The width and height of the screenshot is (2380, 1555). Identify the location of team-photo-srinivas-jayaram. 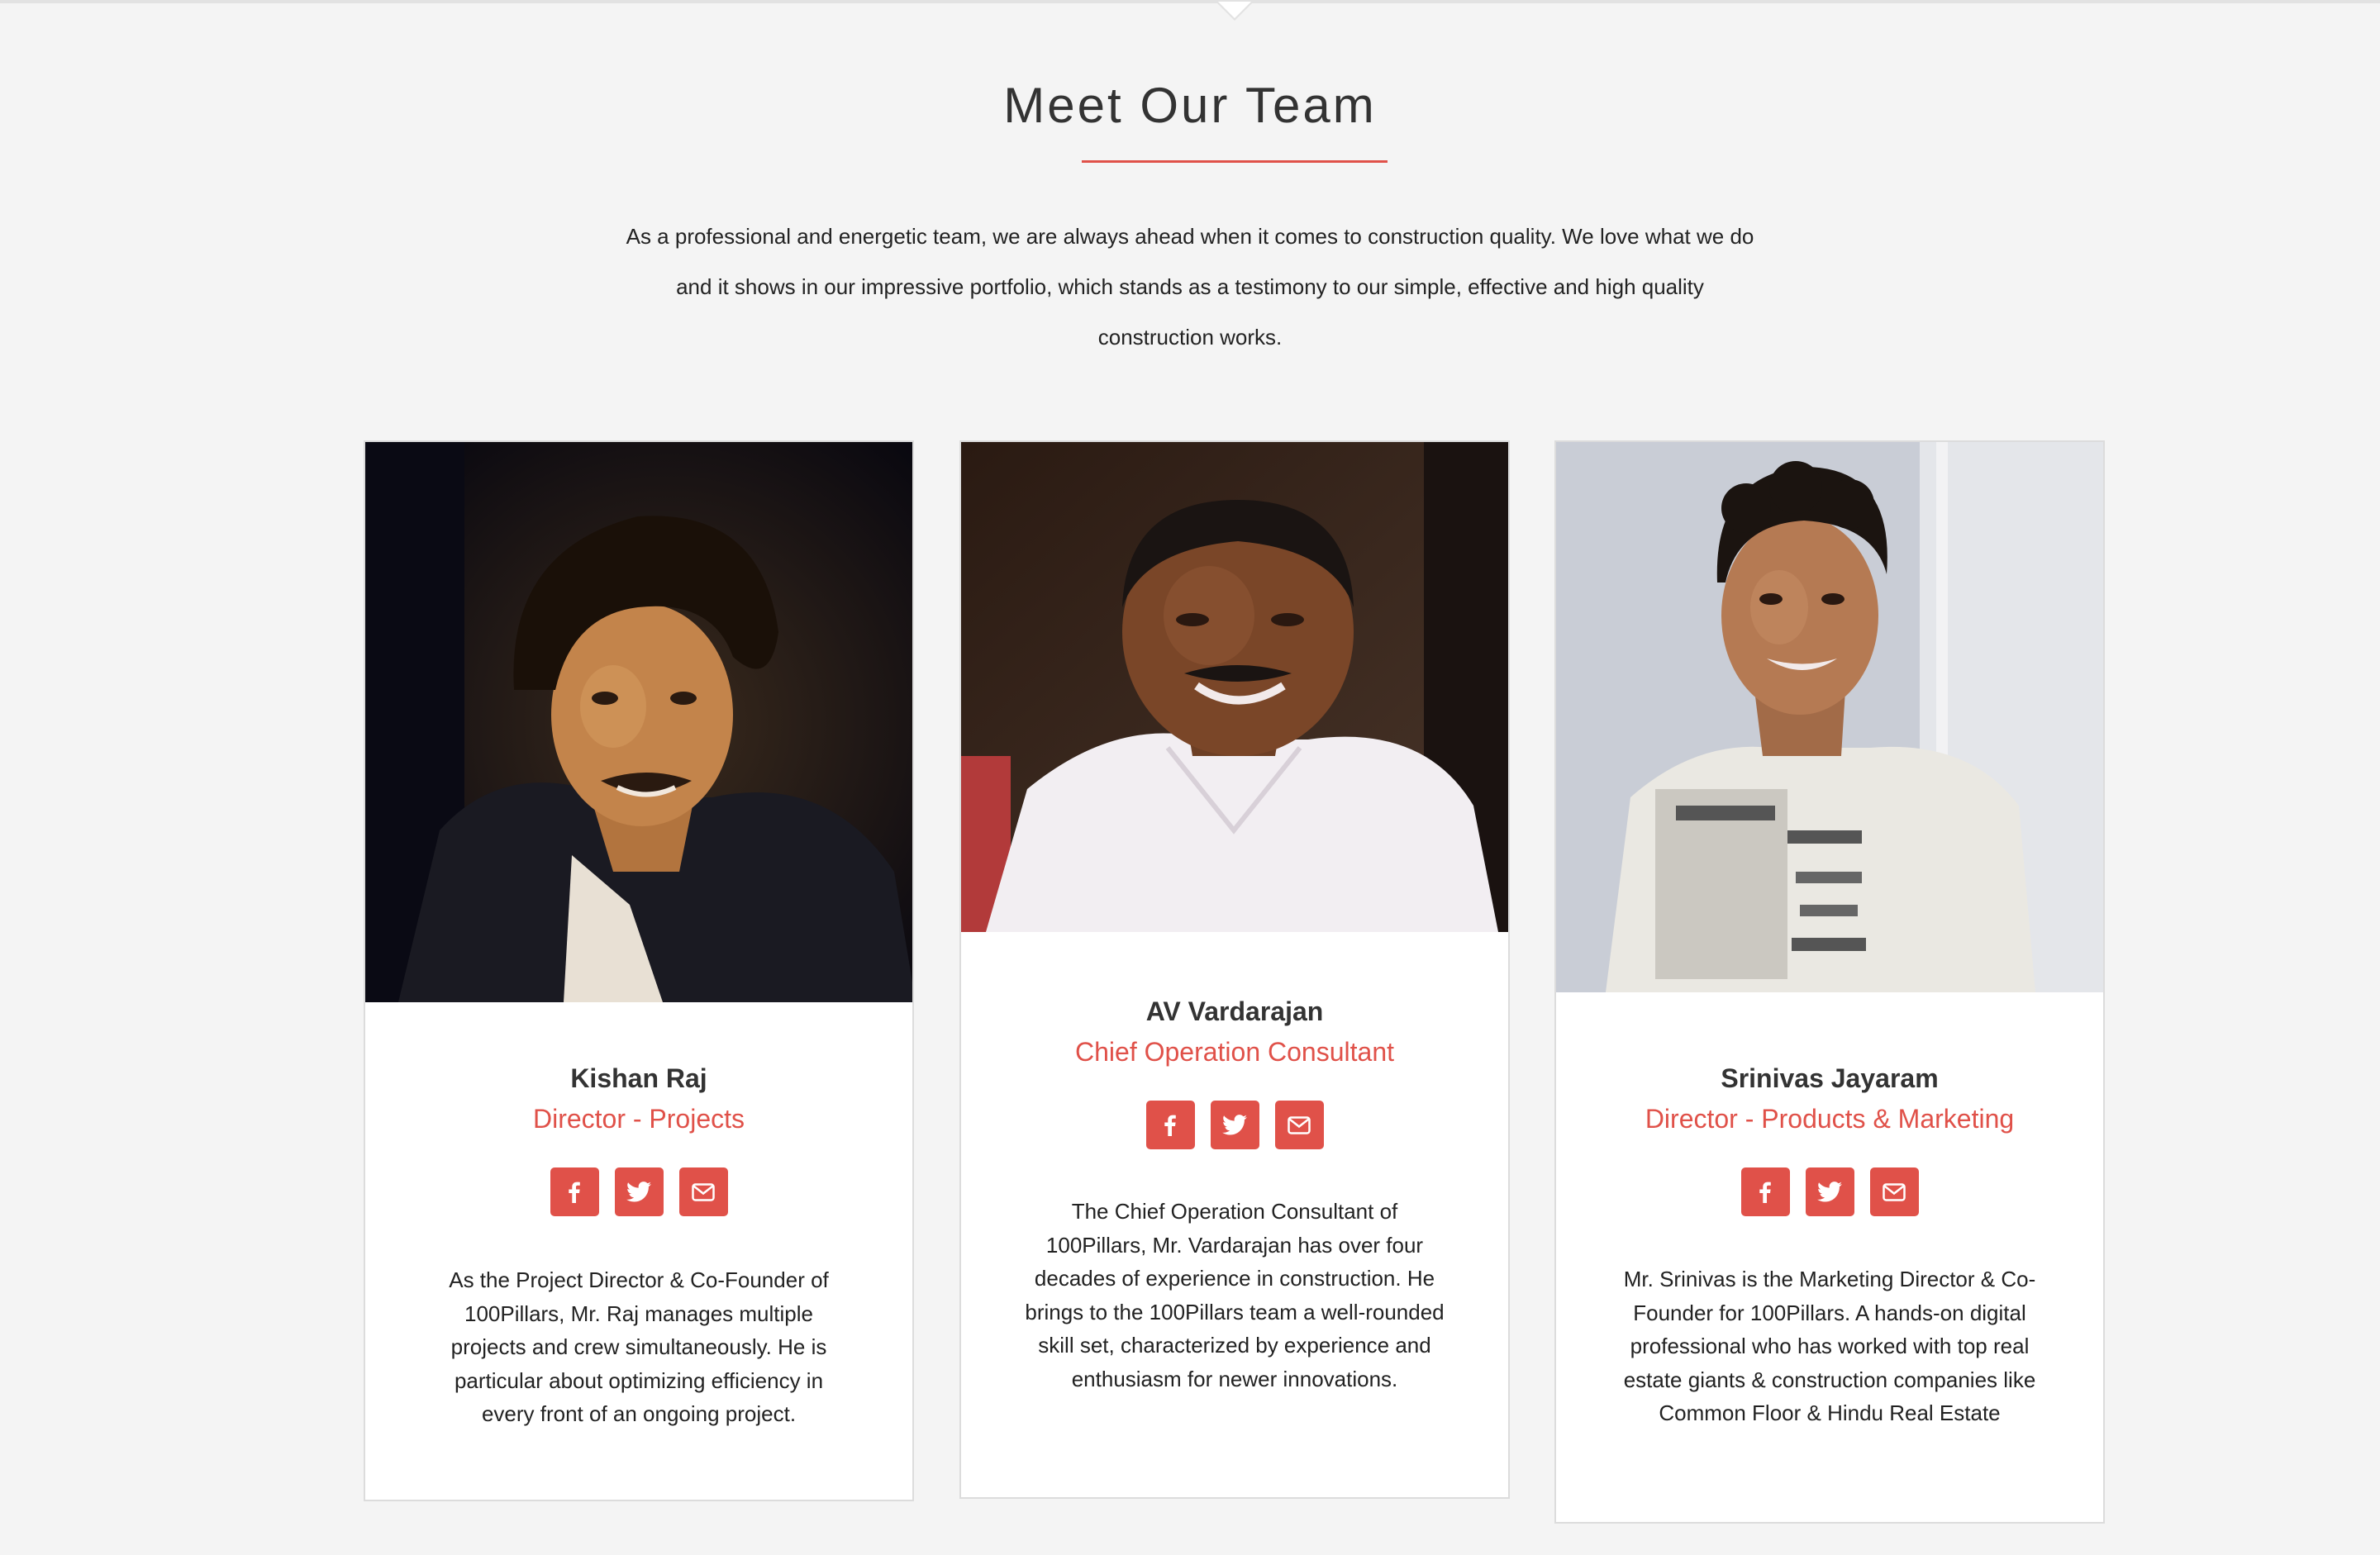
(1829, 717).